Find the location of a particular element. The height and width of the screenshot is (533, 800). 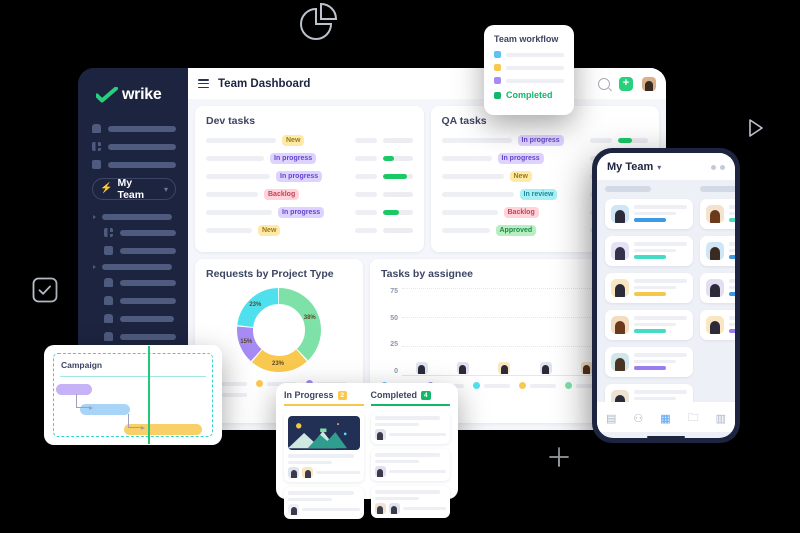

folder-icon: 🗀 is located at coordinates (693, 418).